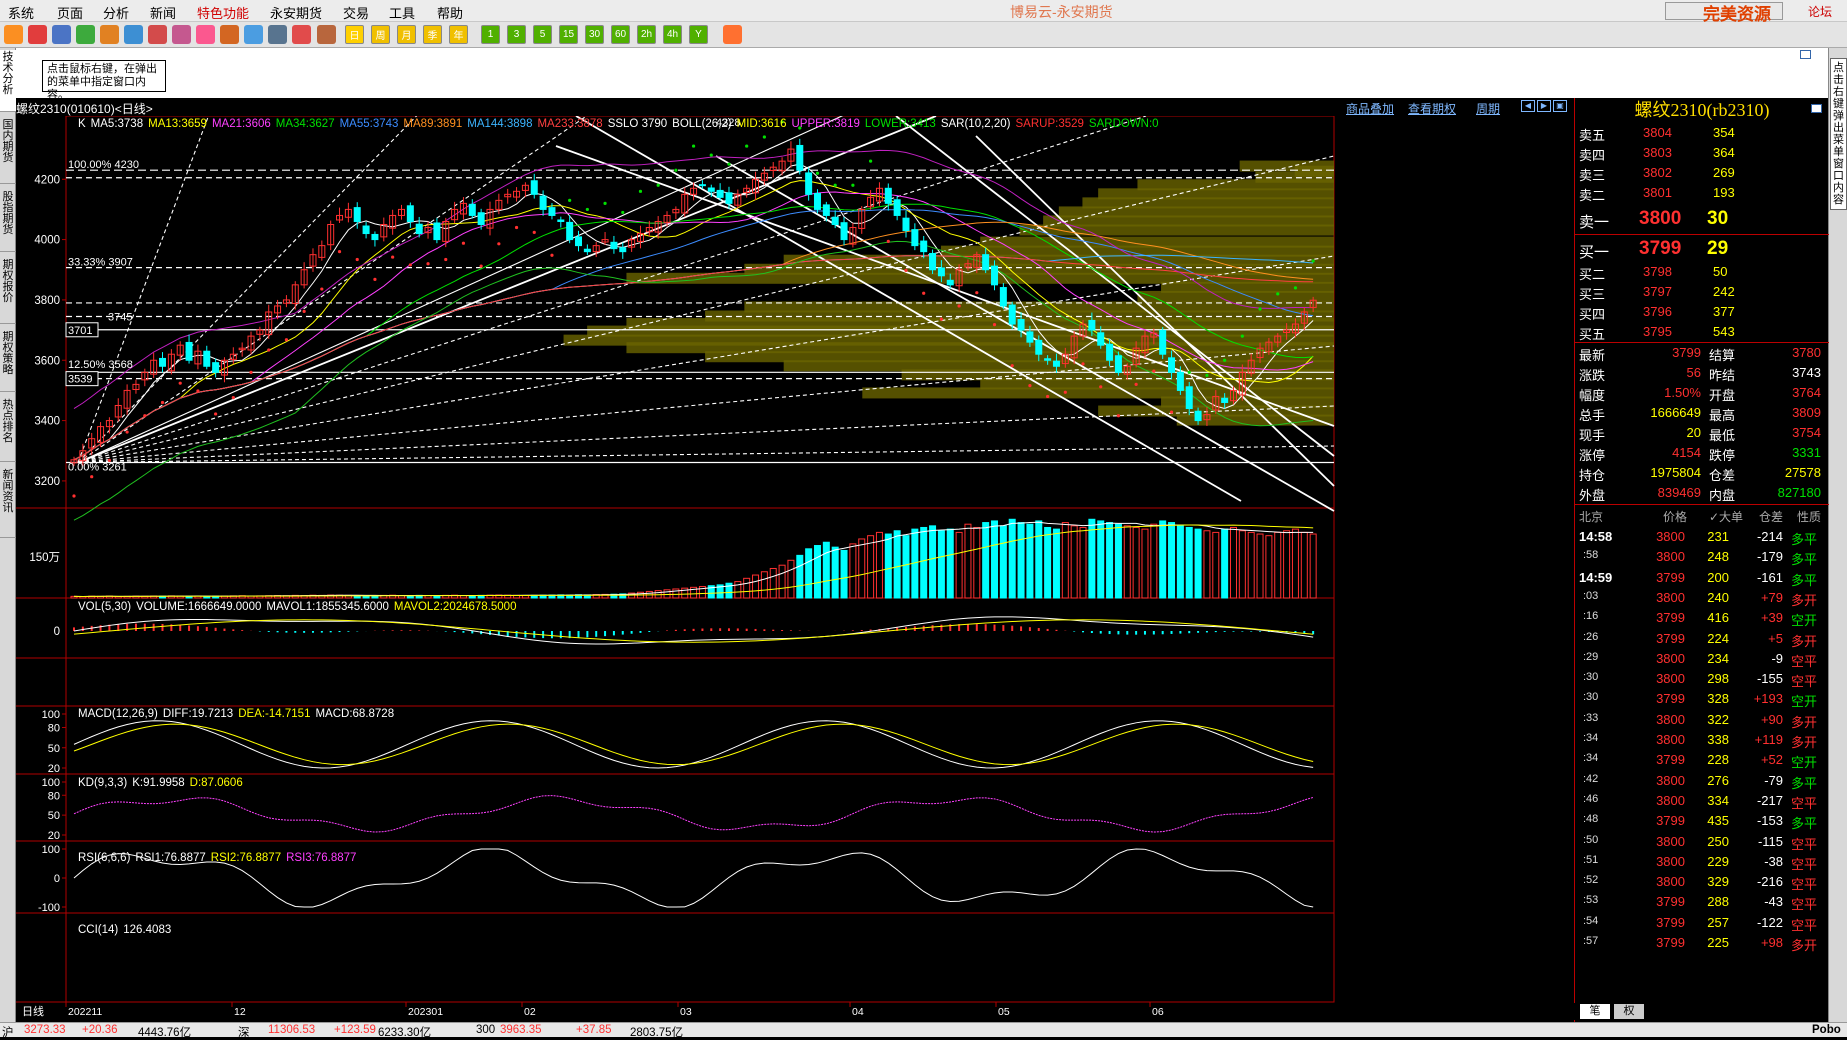 This screenshot has height=1040, width=1847. What do you see at coordinates (1702, 249) in the screenshot?
I see `bid1-row: 买一 3799 29` at bounding box center [1702, 249].